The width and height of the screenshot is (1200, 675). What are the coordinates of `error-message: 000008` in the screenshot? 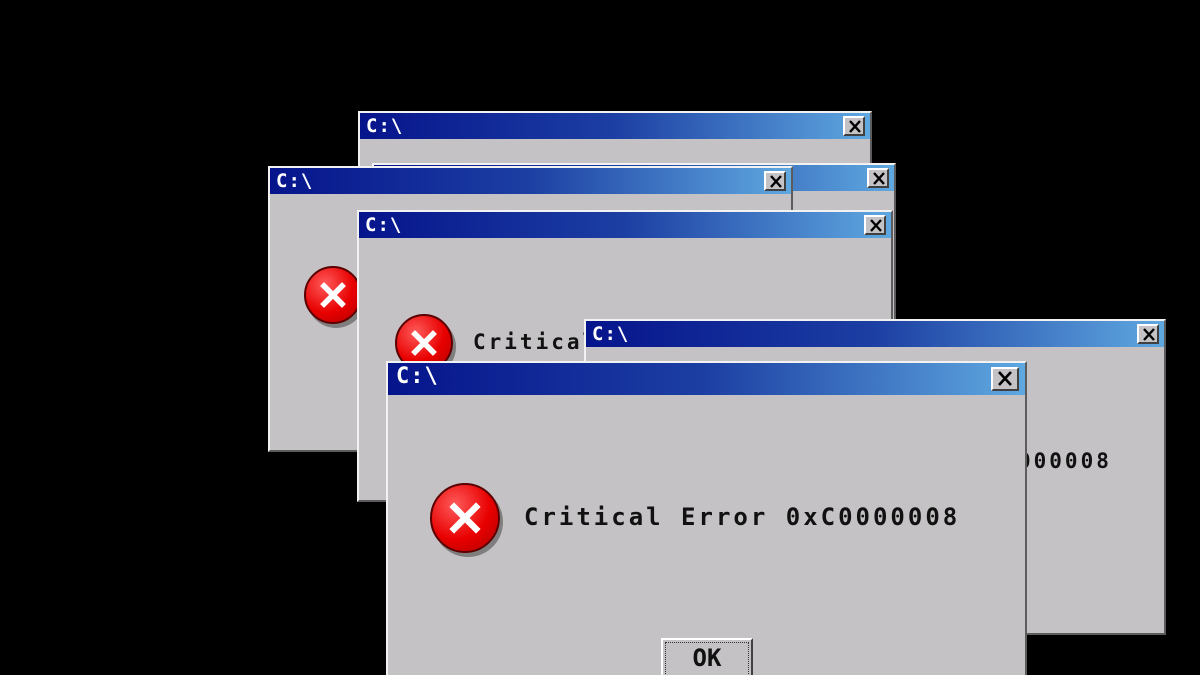 It's located at (1065, 461).